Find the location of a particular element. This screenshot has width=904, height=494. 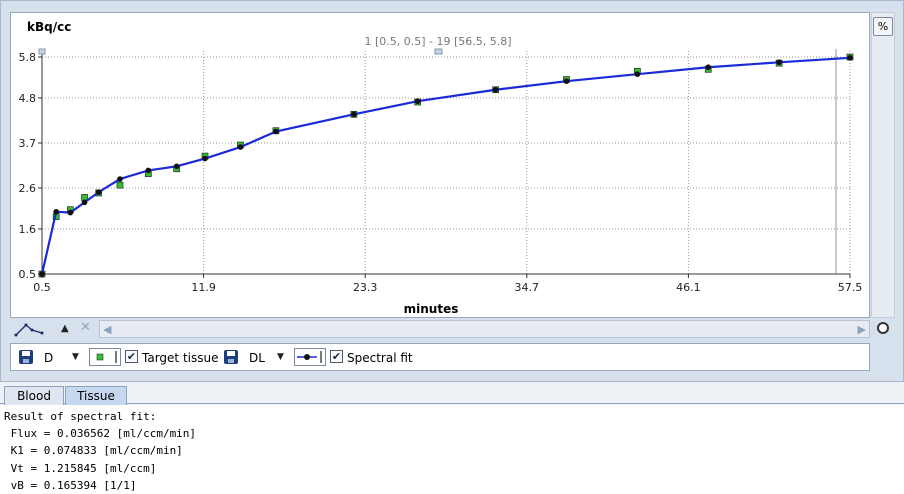

side-toolbar is located at coordinates (883, 165).